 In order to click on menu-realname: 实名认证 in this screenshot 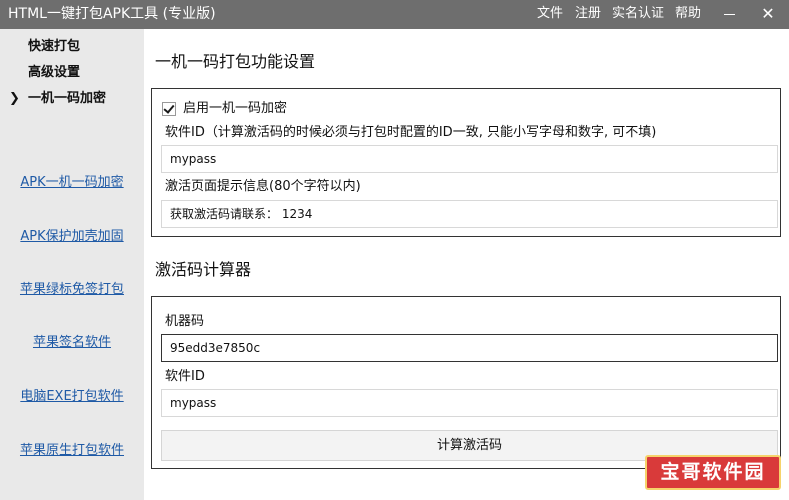, I will do `click(638, 14)`.